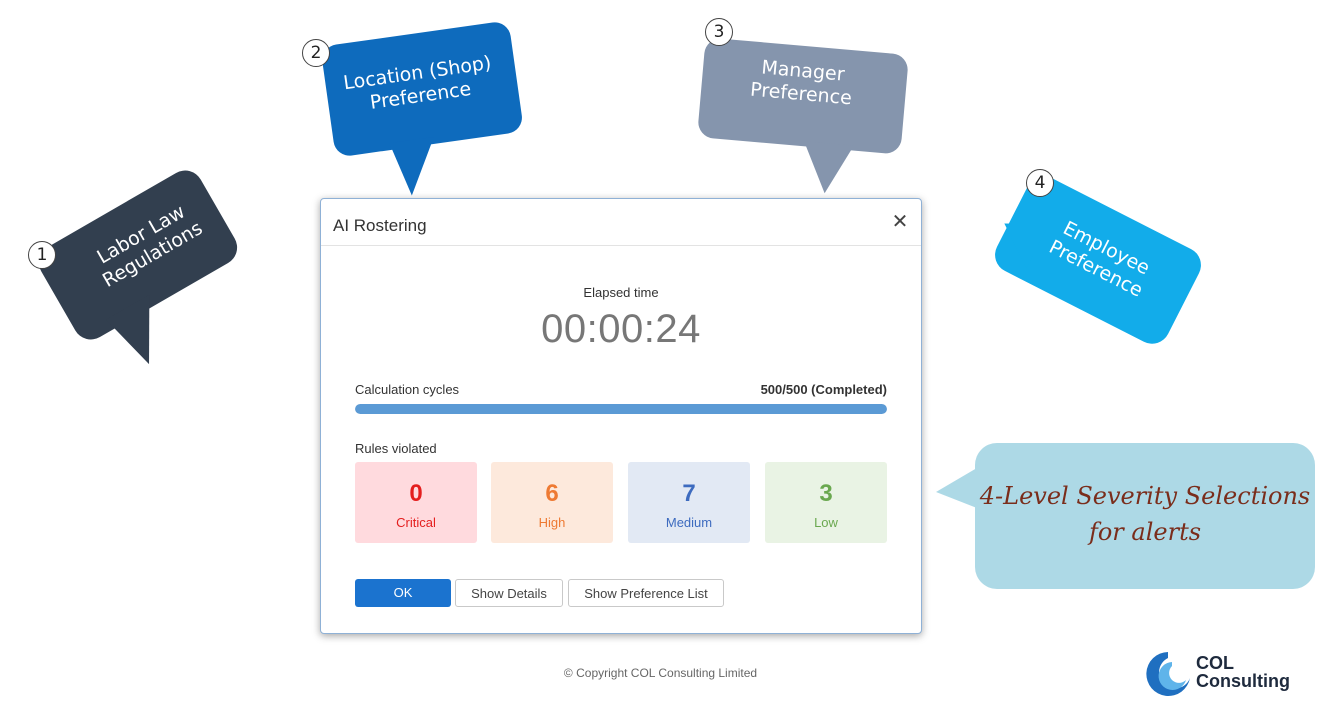 The height and width of the screenshot is (703, 1321). Describe the element at coordinates (689, 522) in the screenshot. I see `severity-label: Medium` at that location.